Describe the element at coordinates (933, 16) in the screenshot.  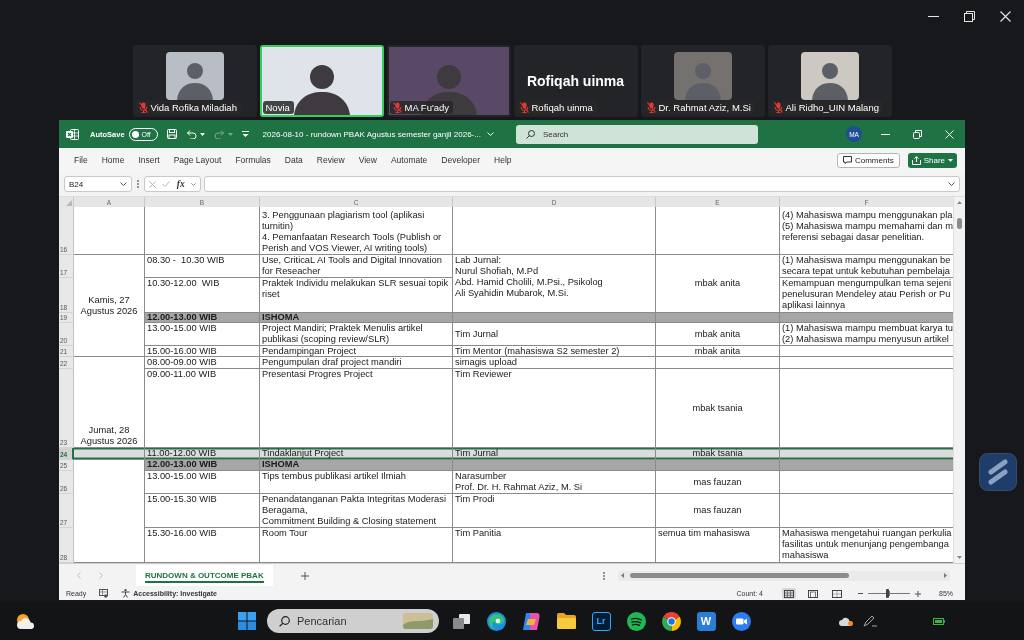
I see `minimize-icon` at that location.